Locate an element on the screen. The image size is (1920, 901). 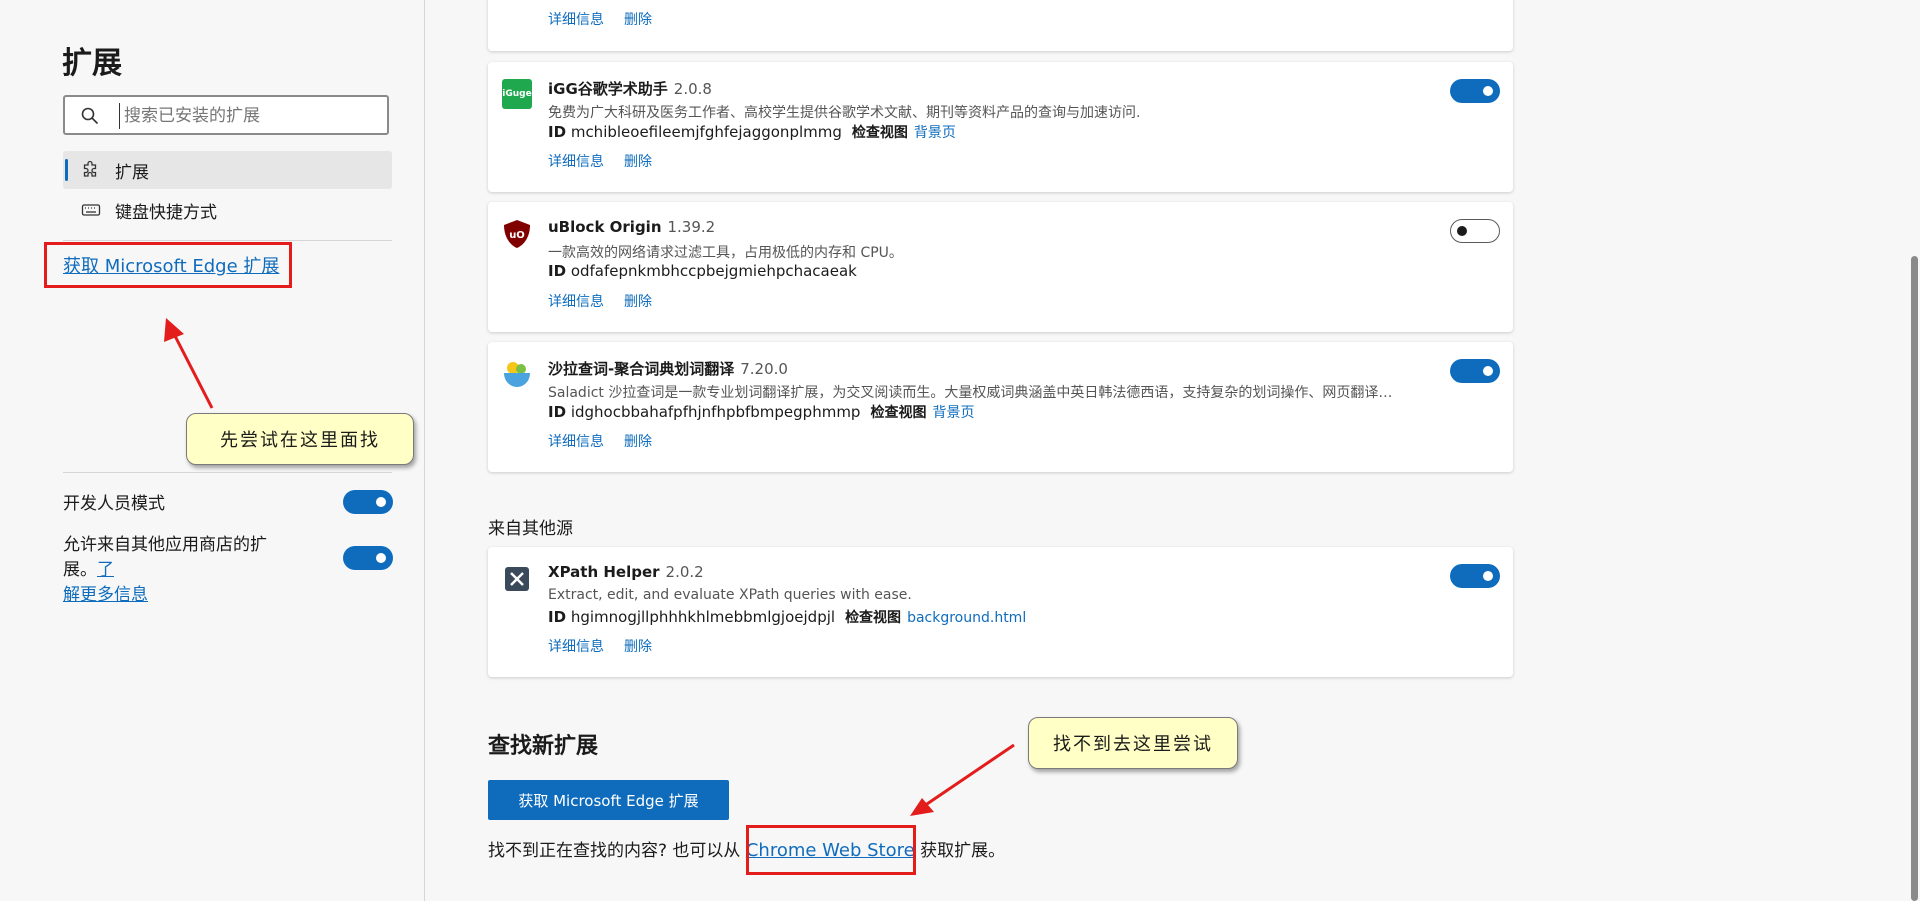
igg-icon: iGuge is located at coordinates (517, 94).